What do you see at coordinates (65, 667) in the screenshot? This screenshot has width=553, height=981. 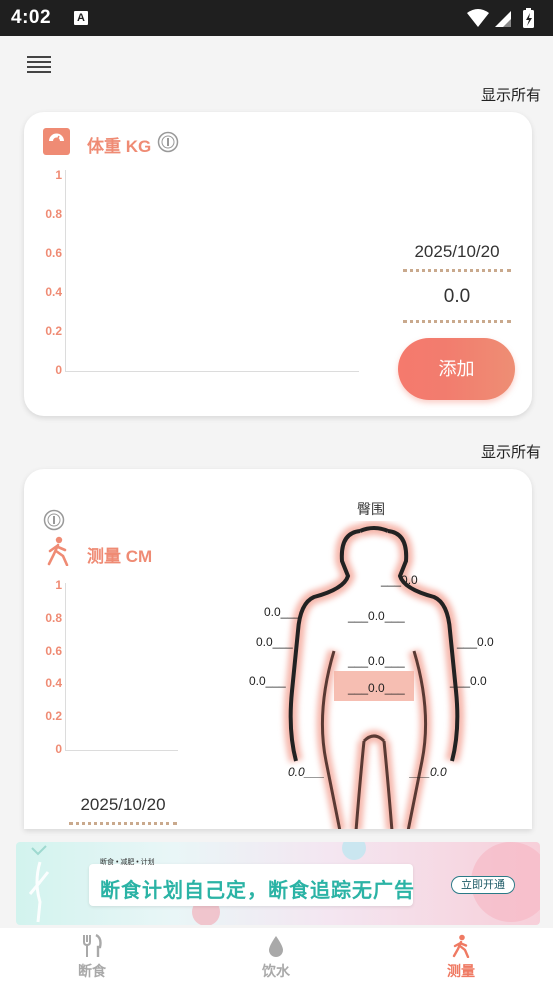 I see `measure-y-axis` at bounding box center [65, 667].